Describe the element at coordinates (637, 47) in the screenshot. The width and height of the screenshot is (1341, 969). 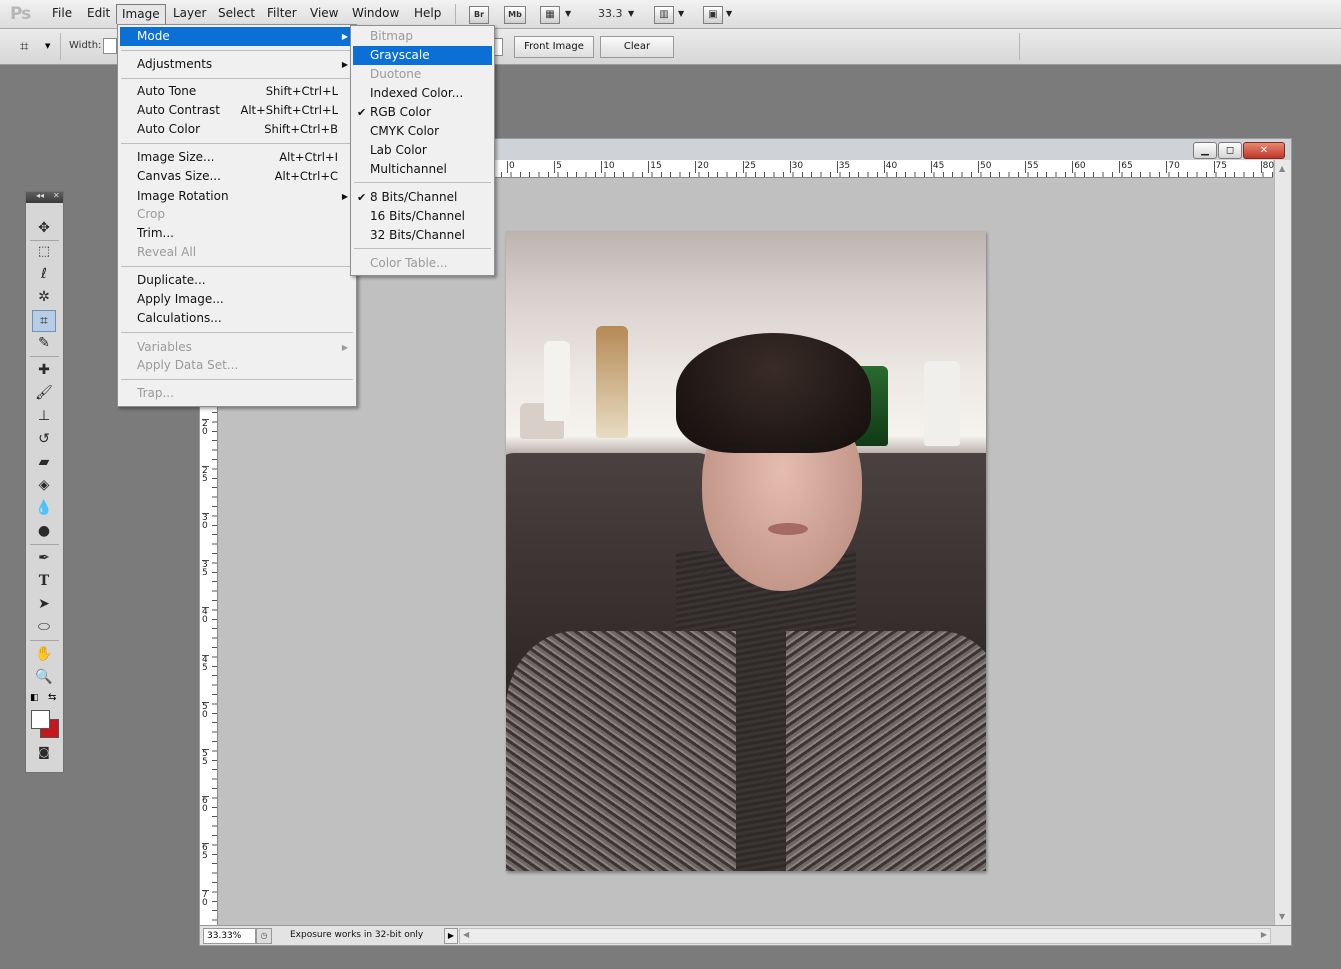
I see `clear-button: Clear` at that location.